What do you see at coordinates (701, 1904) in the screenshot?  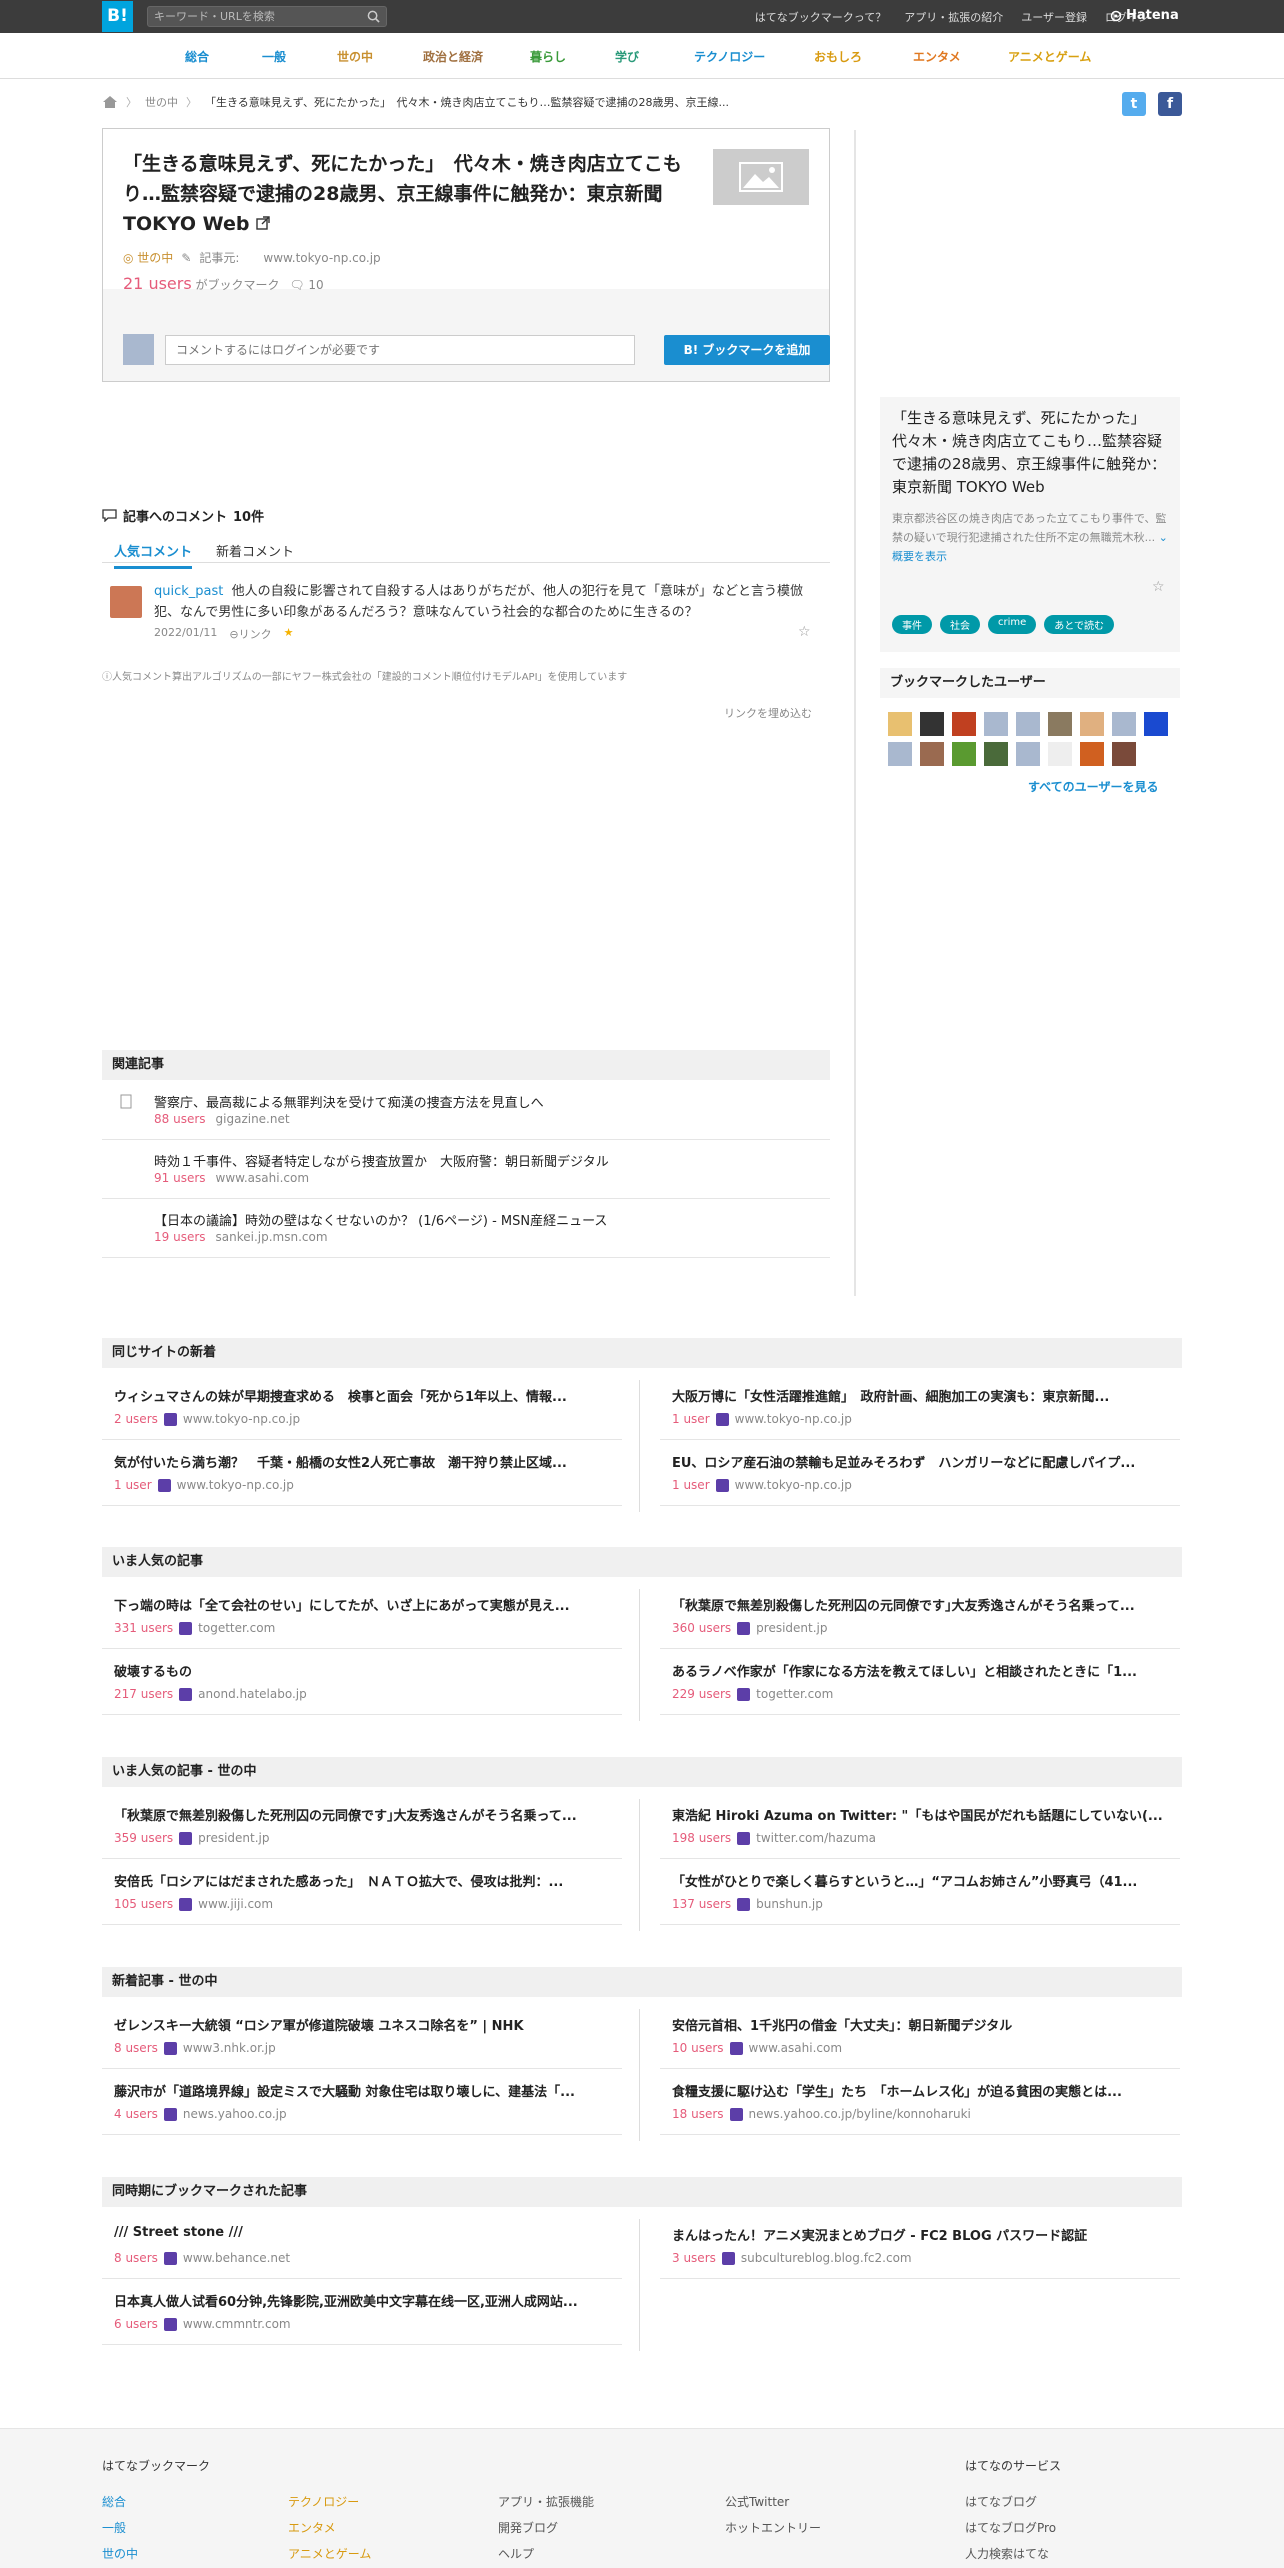 I see `entry-card-users: 137 users` at bounding box center [701, 1904].